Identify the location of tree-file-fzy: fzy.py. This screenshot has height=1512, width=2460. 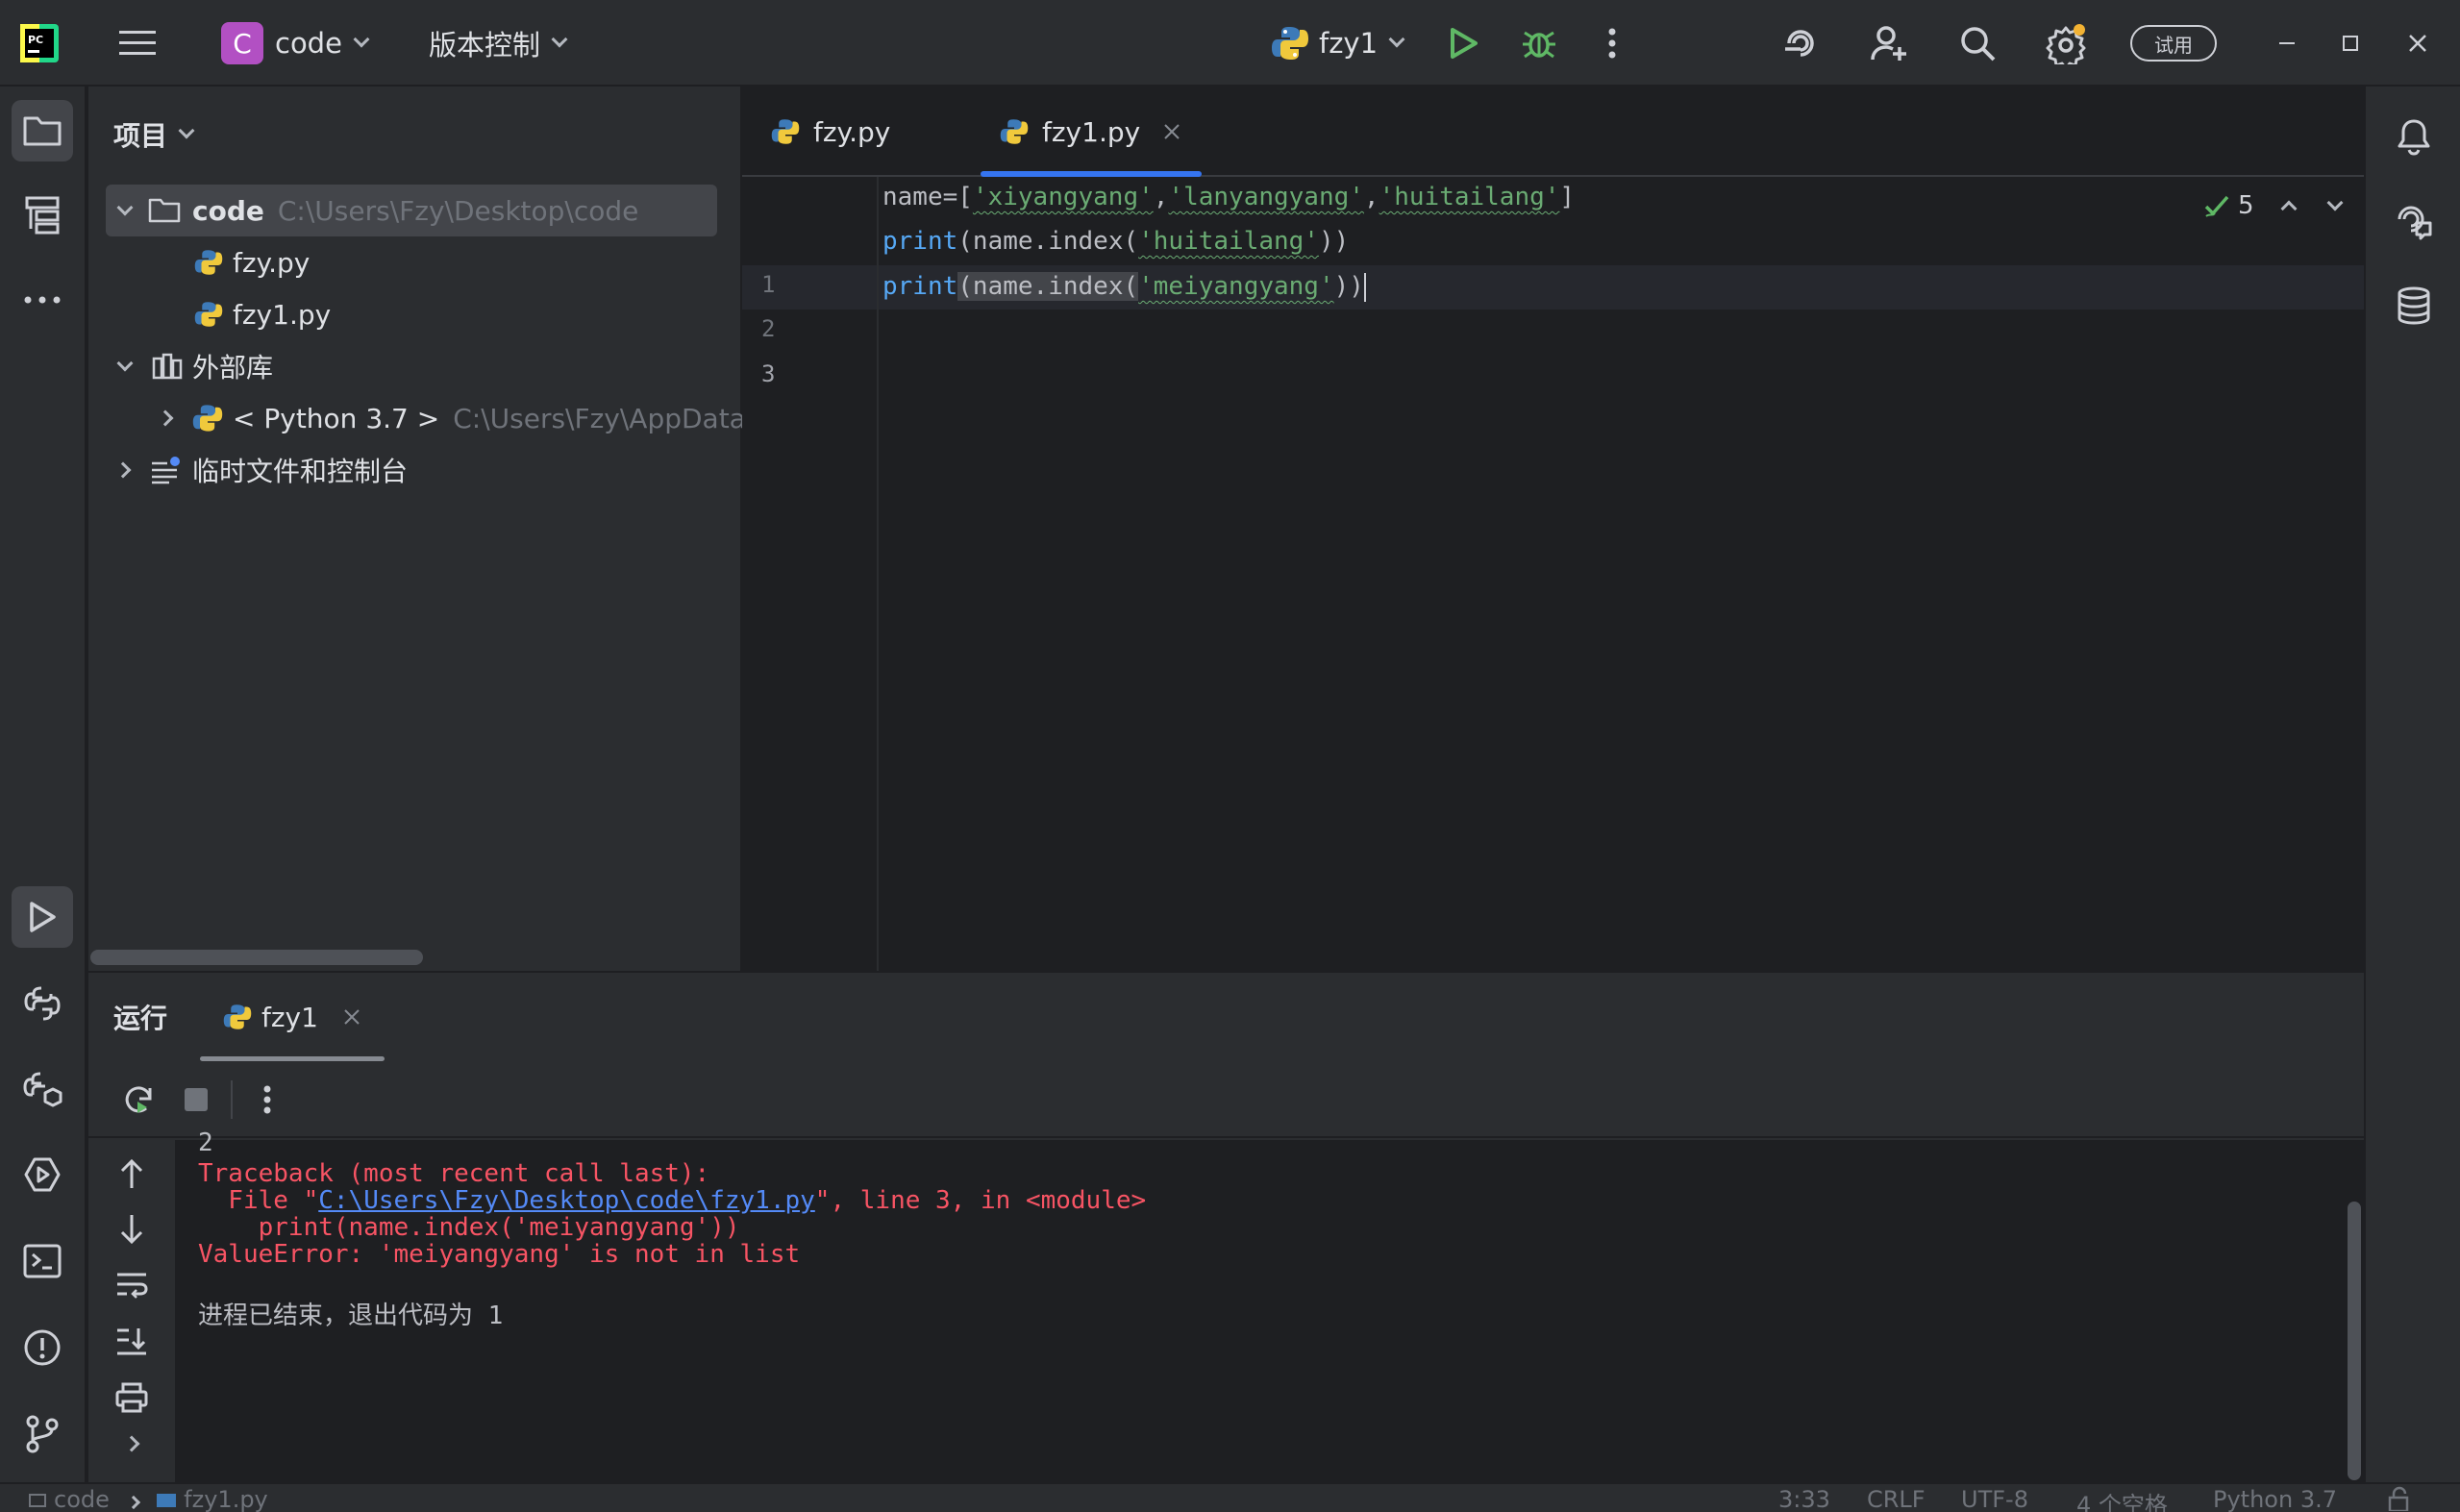
(252, 262).